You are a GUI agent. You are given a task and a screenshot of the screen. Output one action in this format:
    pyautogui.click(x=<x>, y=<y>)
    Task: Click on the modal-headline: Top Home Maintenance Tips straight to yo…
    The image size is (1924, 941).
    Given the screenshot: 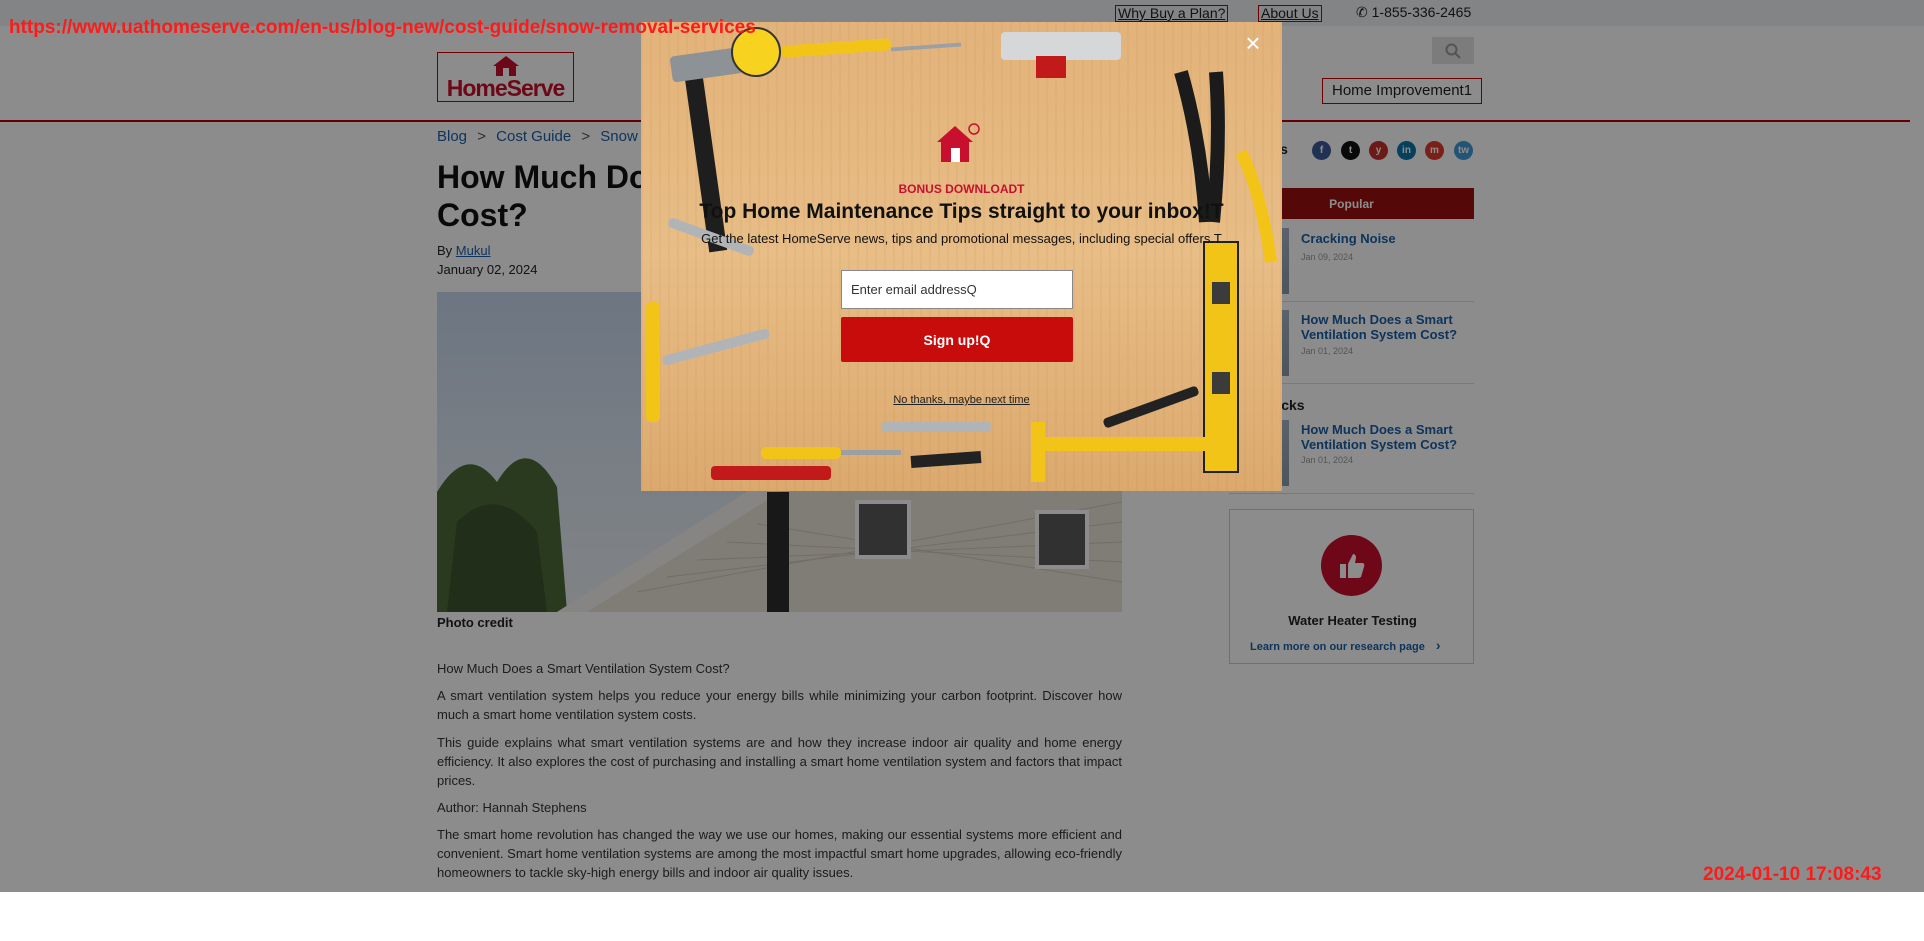 What is the action you would take?
    pyautogui.click(x=961, y=211)
    